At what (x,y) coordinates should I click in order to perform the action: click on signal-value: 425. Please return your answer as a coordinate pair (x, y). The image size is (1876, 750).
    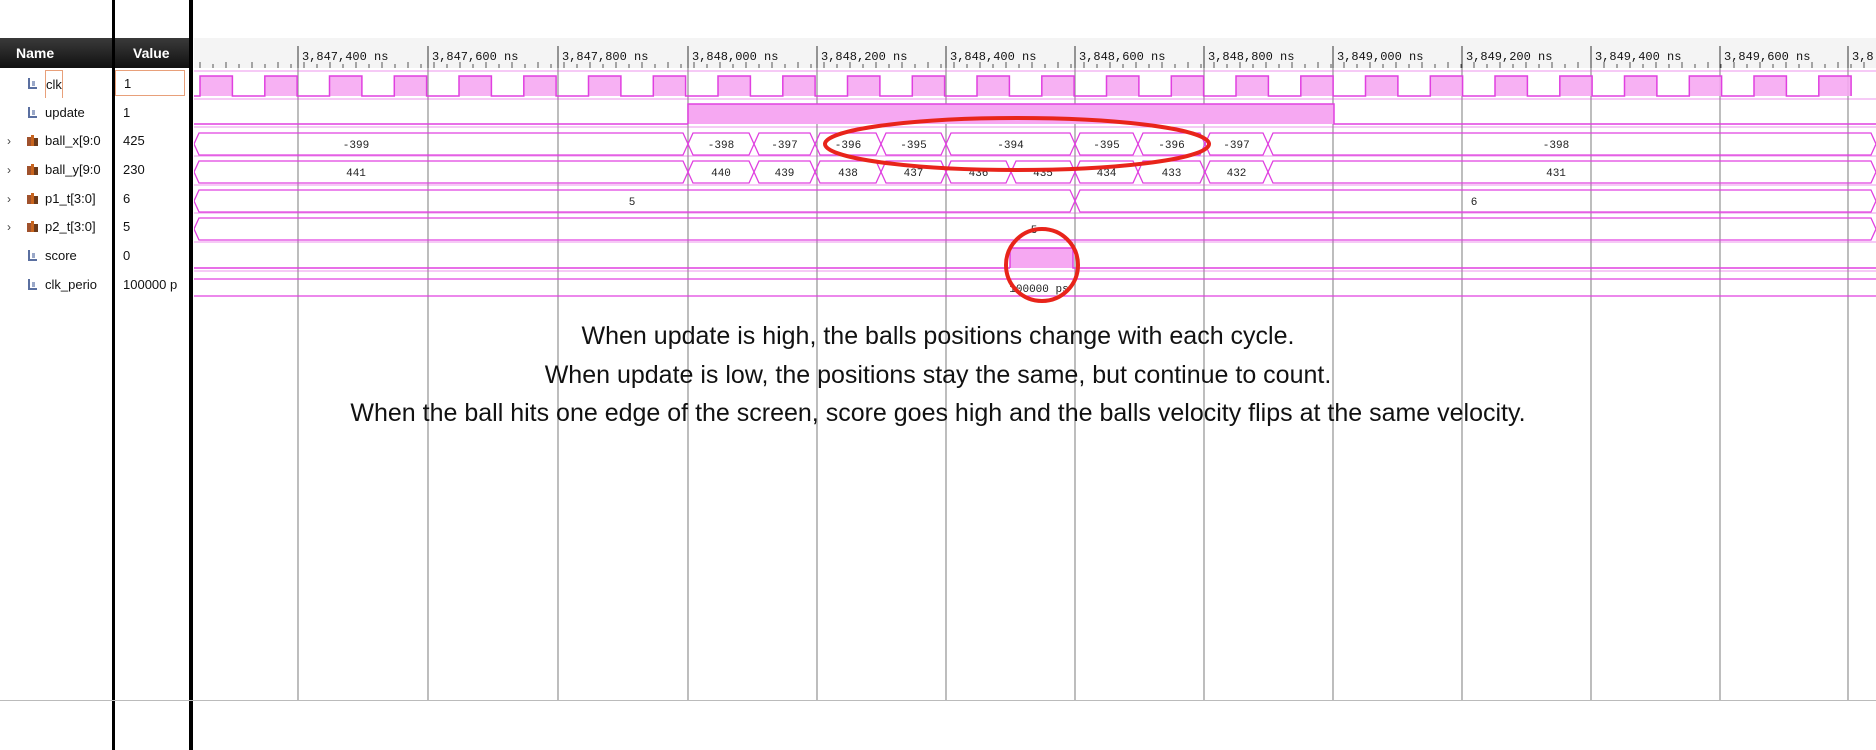
    Looking at the image, I should click on (134, 140).